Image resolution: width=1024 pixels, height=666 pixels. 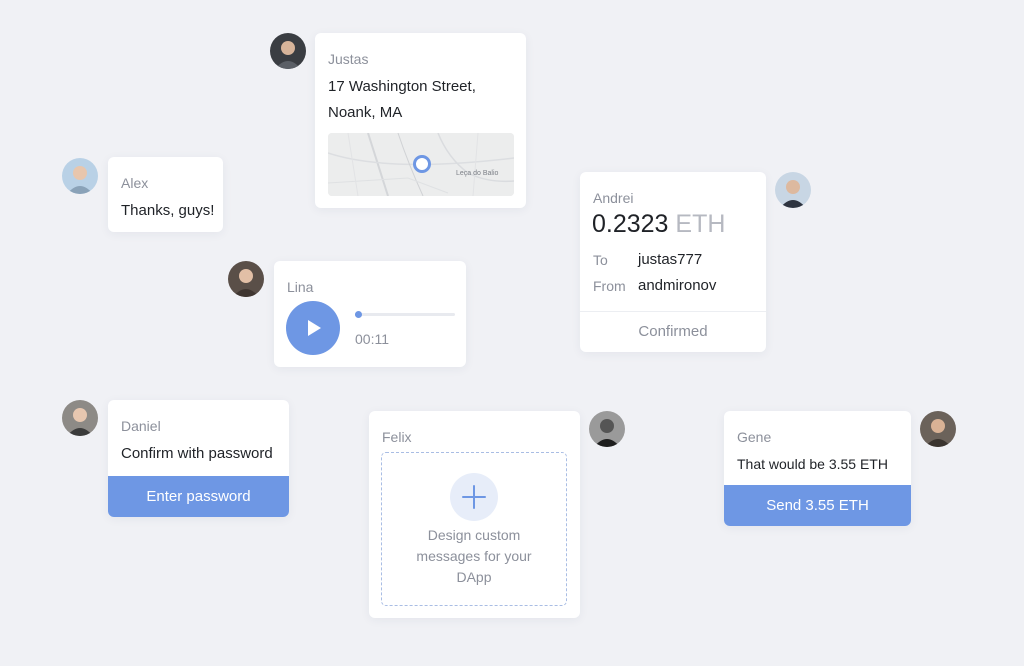 I want to click on avatar-felix, so click(x=607, y=429).